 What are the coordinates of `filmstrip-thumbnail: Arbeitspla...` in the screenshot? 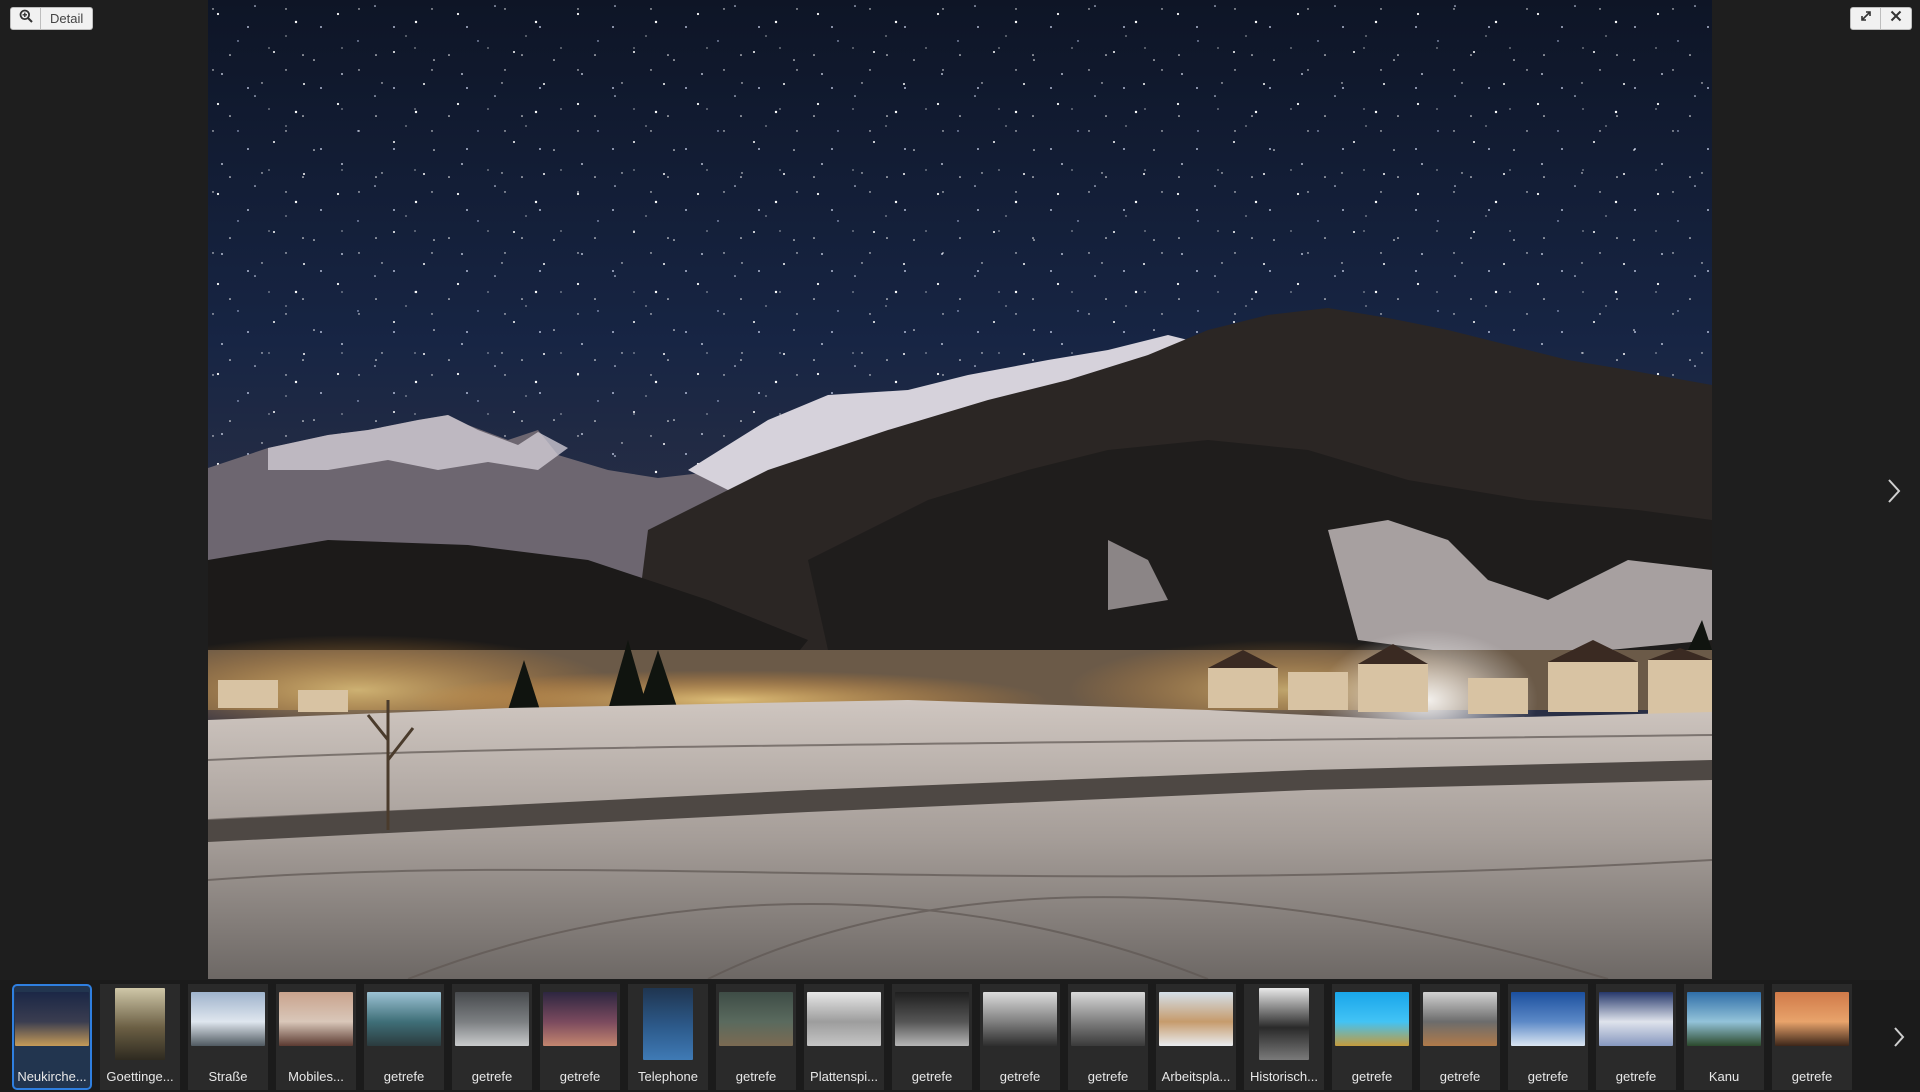 It's located at (1196, 1037).